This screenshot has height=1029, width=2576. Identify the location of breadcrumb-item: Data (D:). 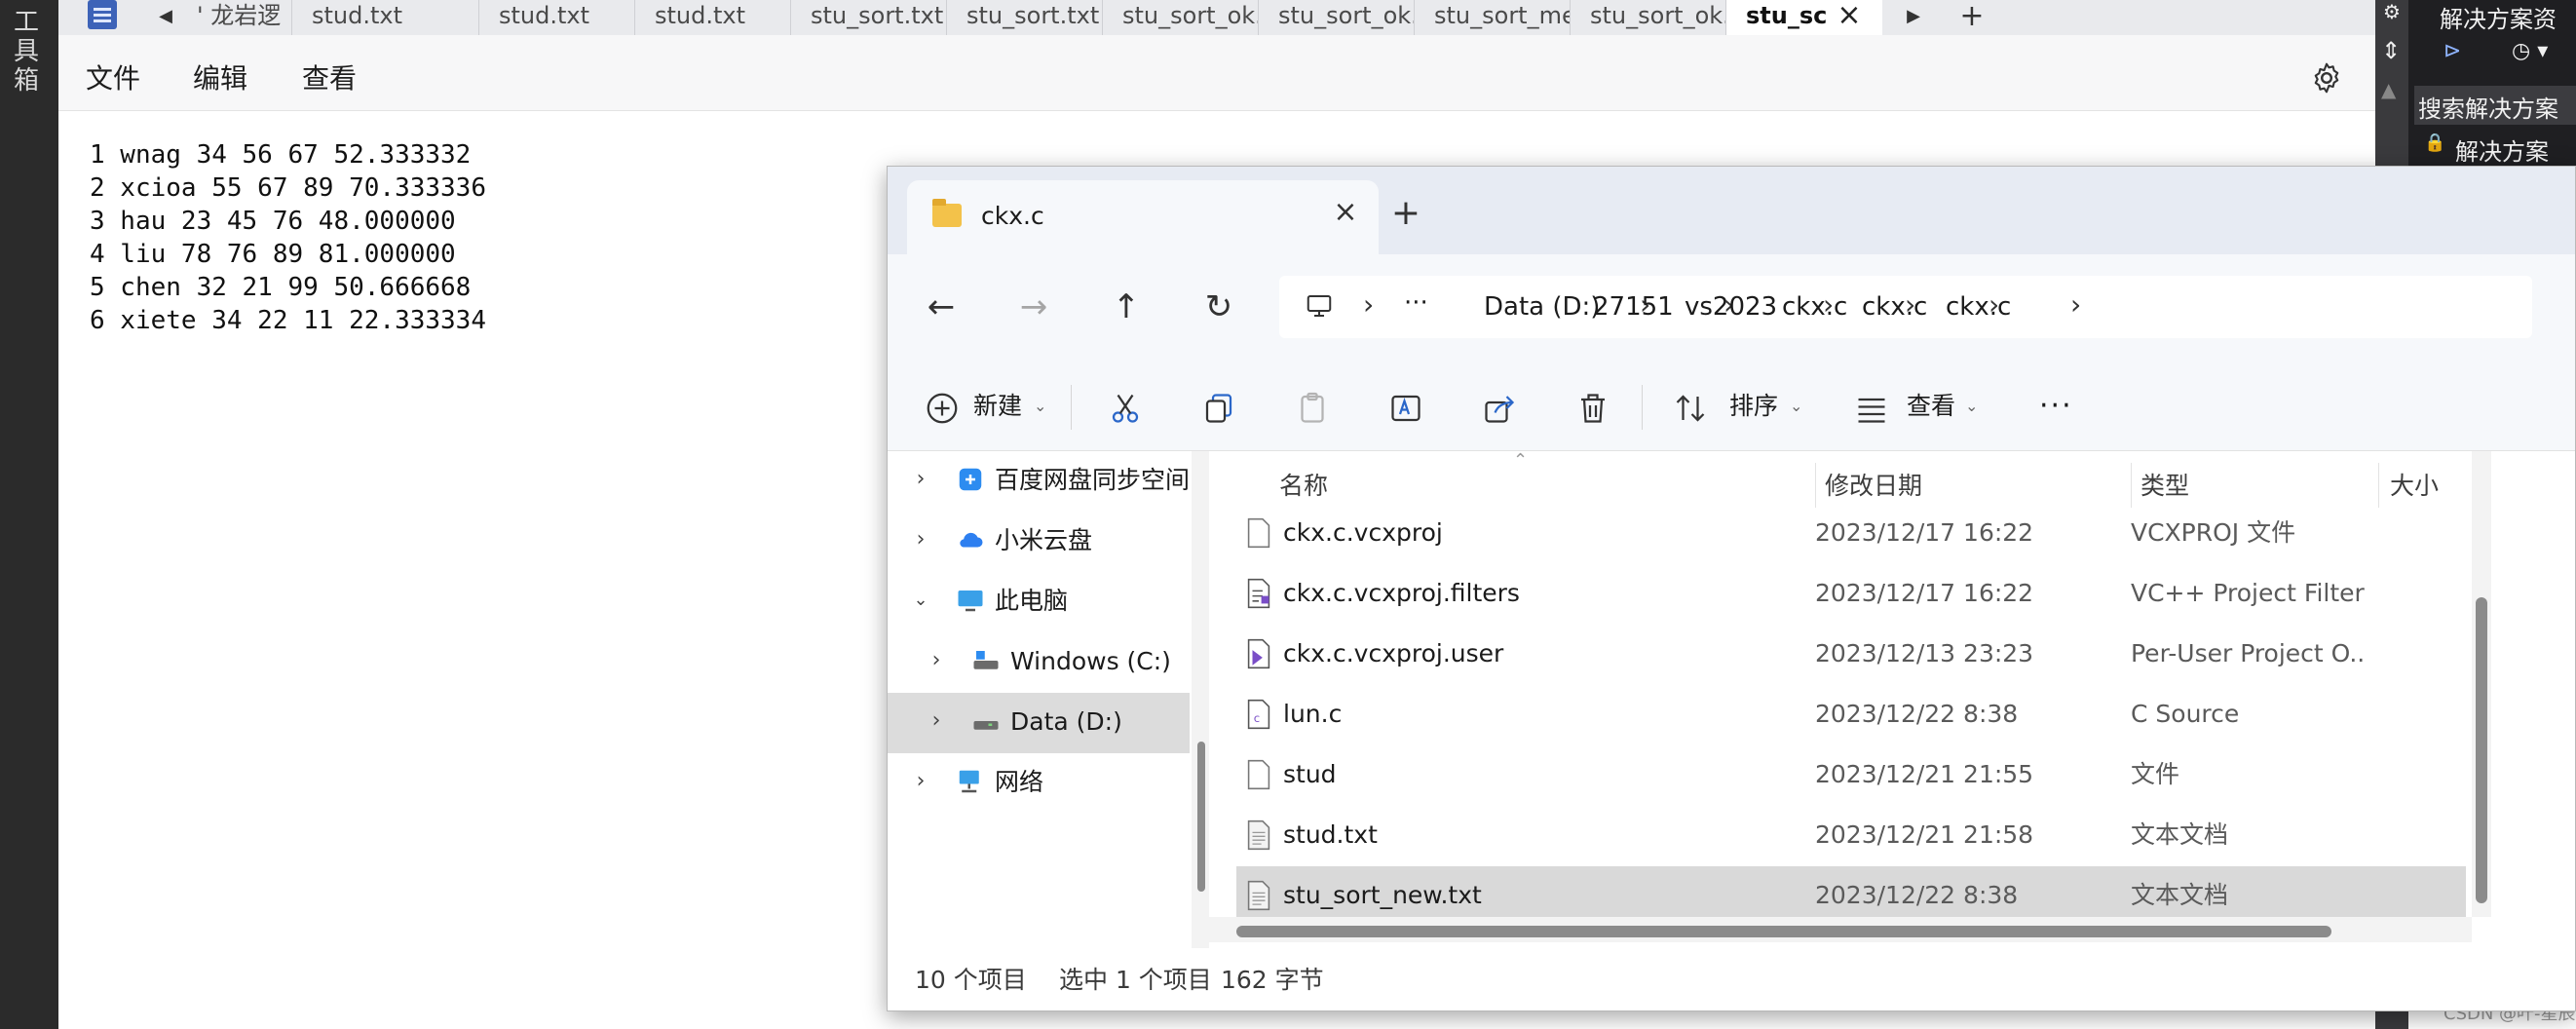
(1542, 307).